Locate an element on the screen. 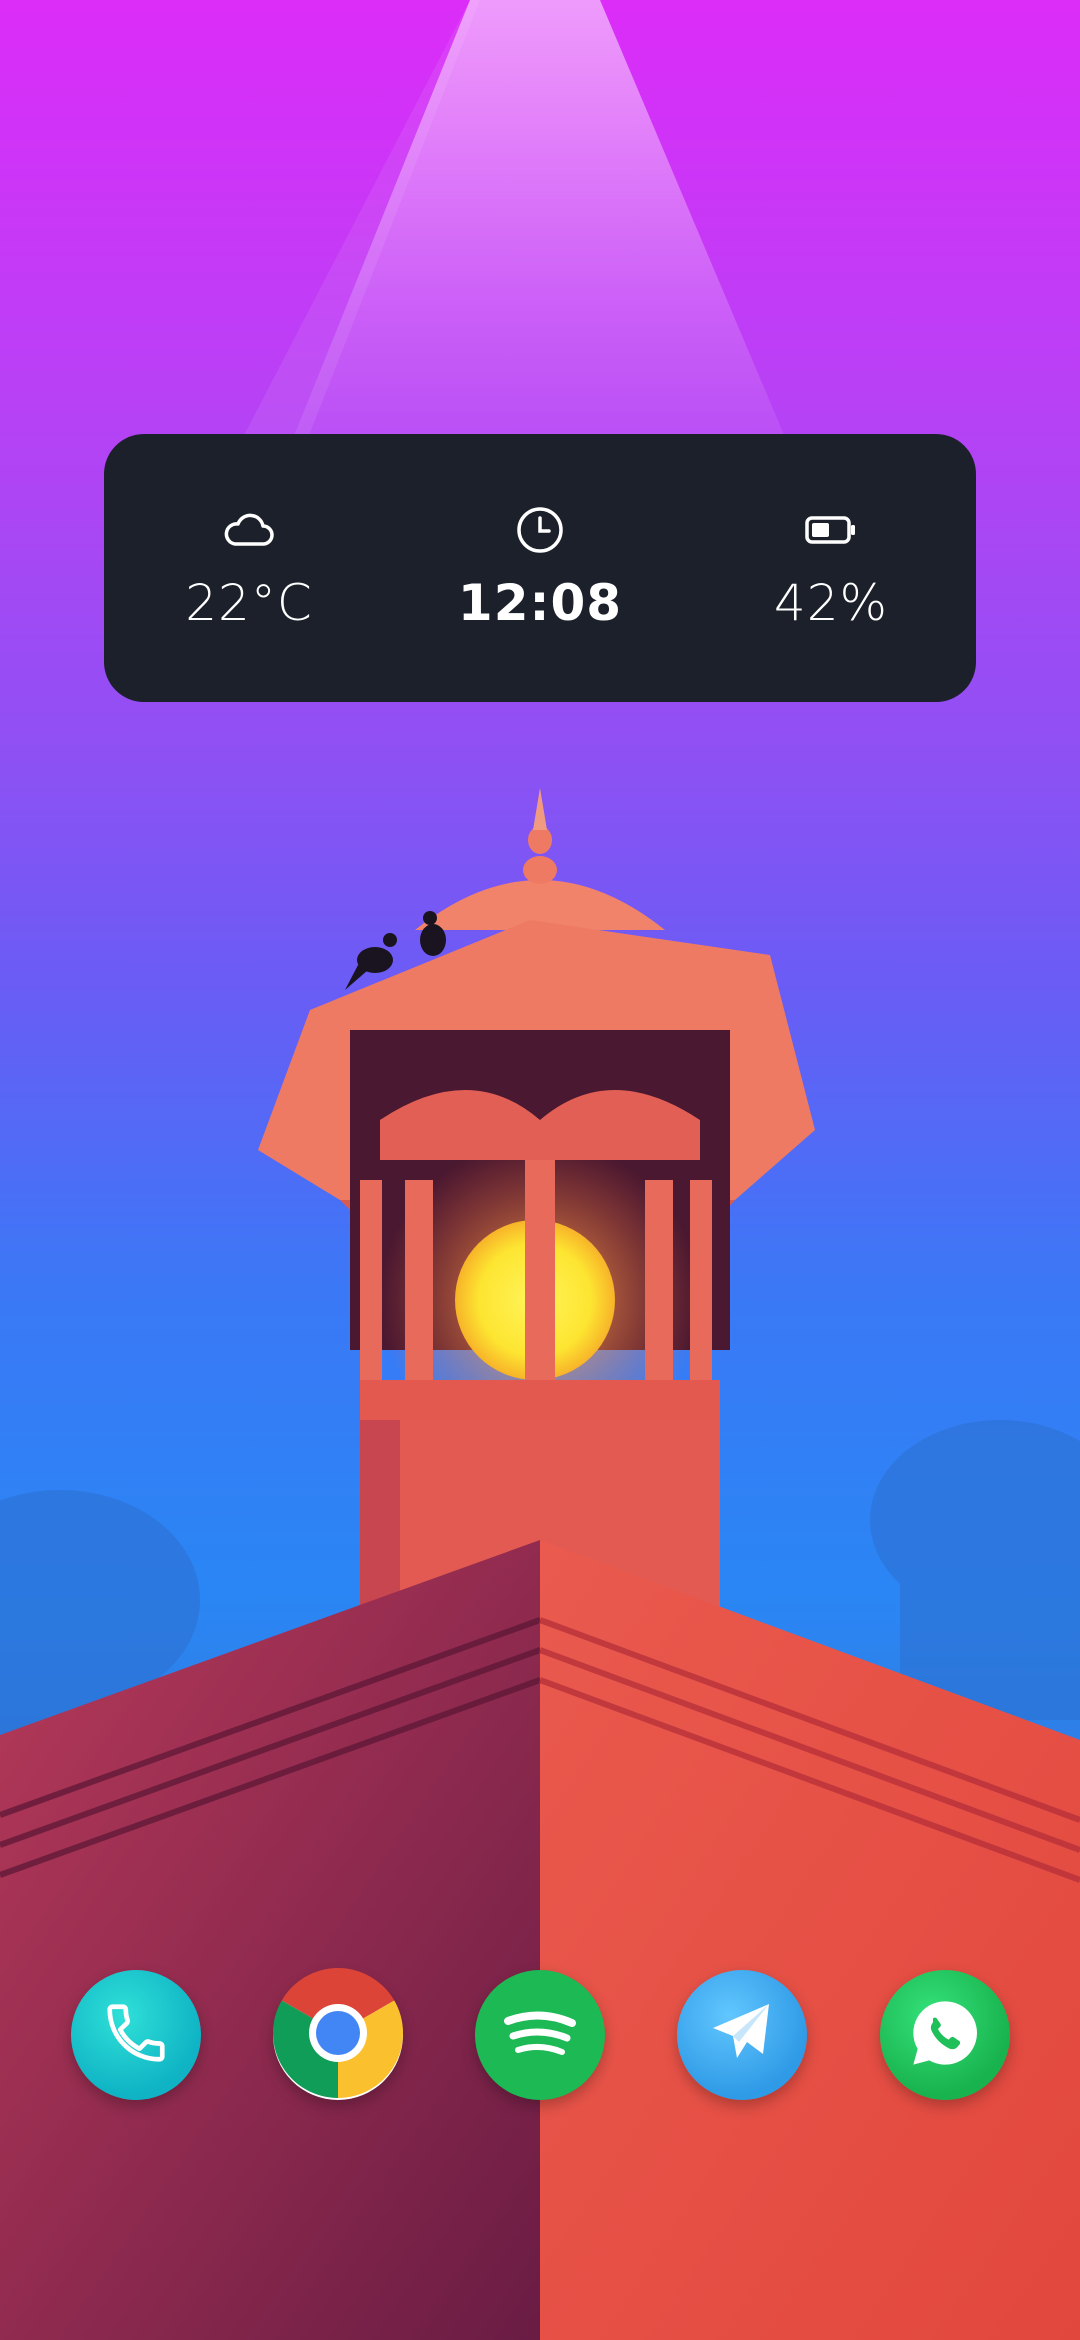  telegram-icon is located at coordinates (742, 2035).